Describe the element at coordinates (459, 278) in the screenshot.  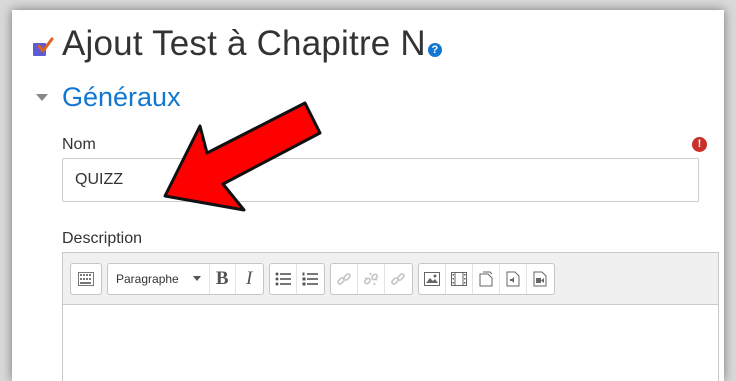
I see `media-icon` at that location.